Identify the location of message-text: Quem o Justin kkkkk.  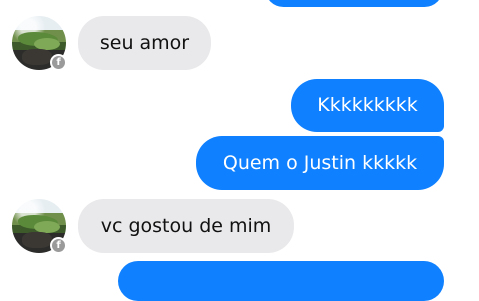
(320, 162).